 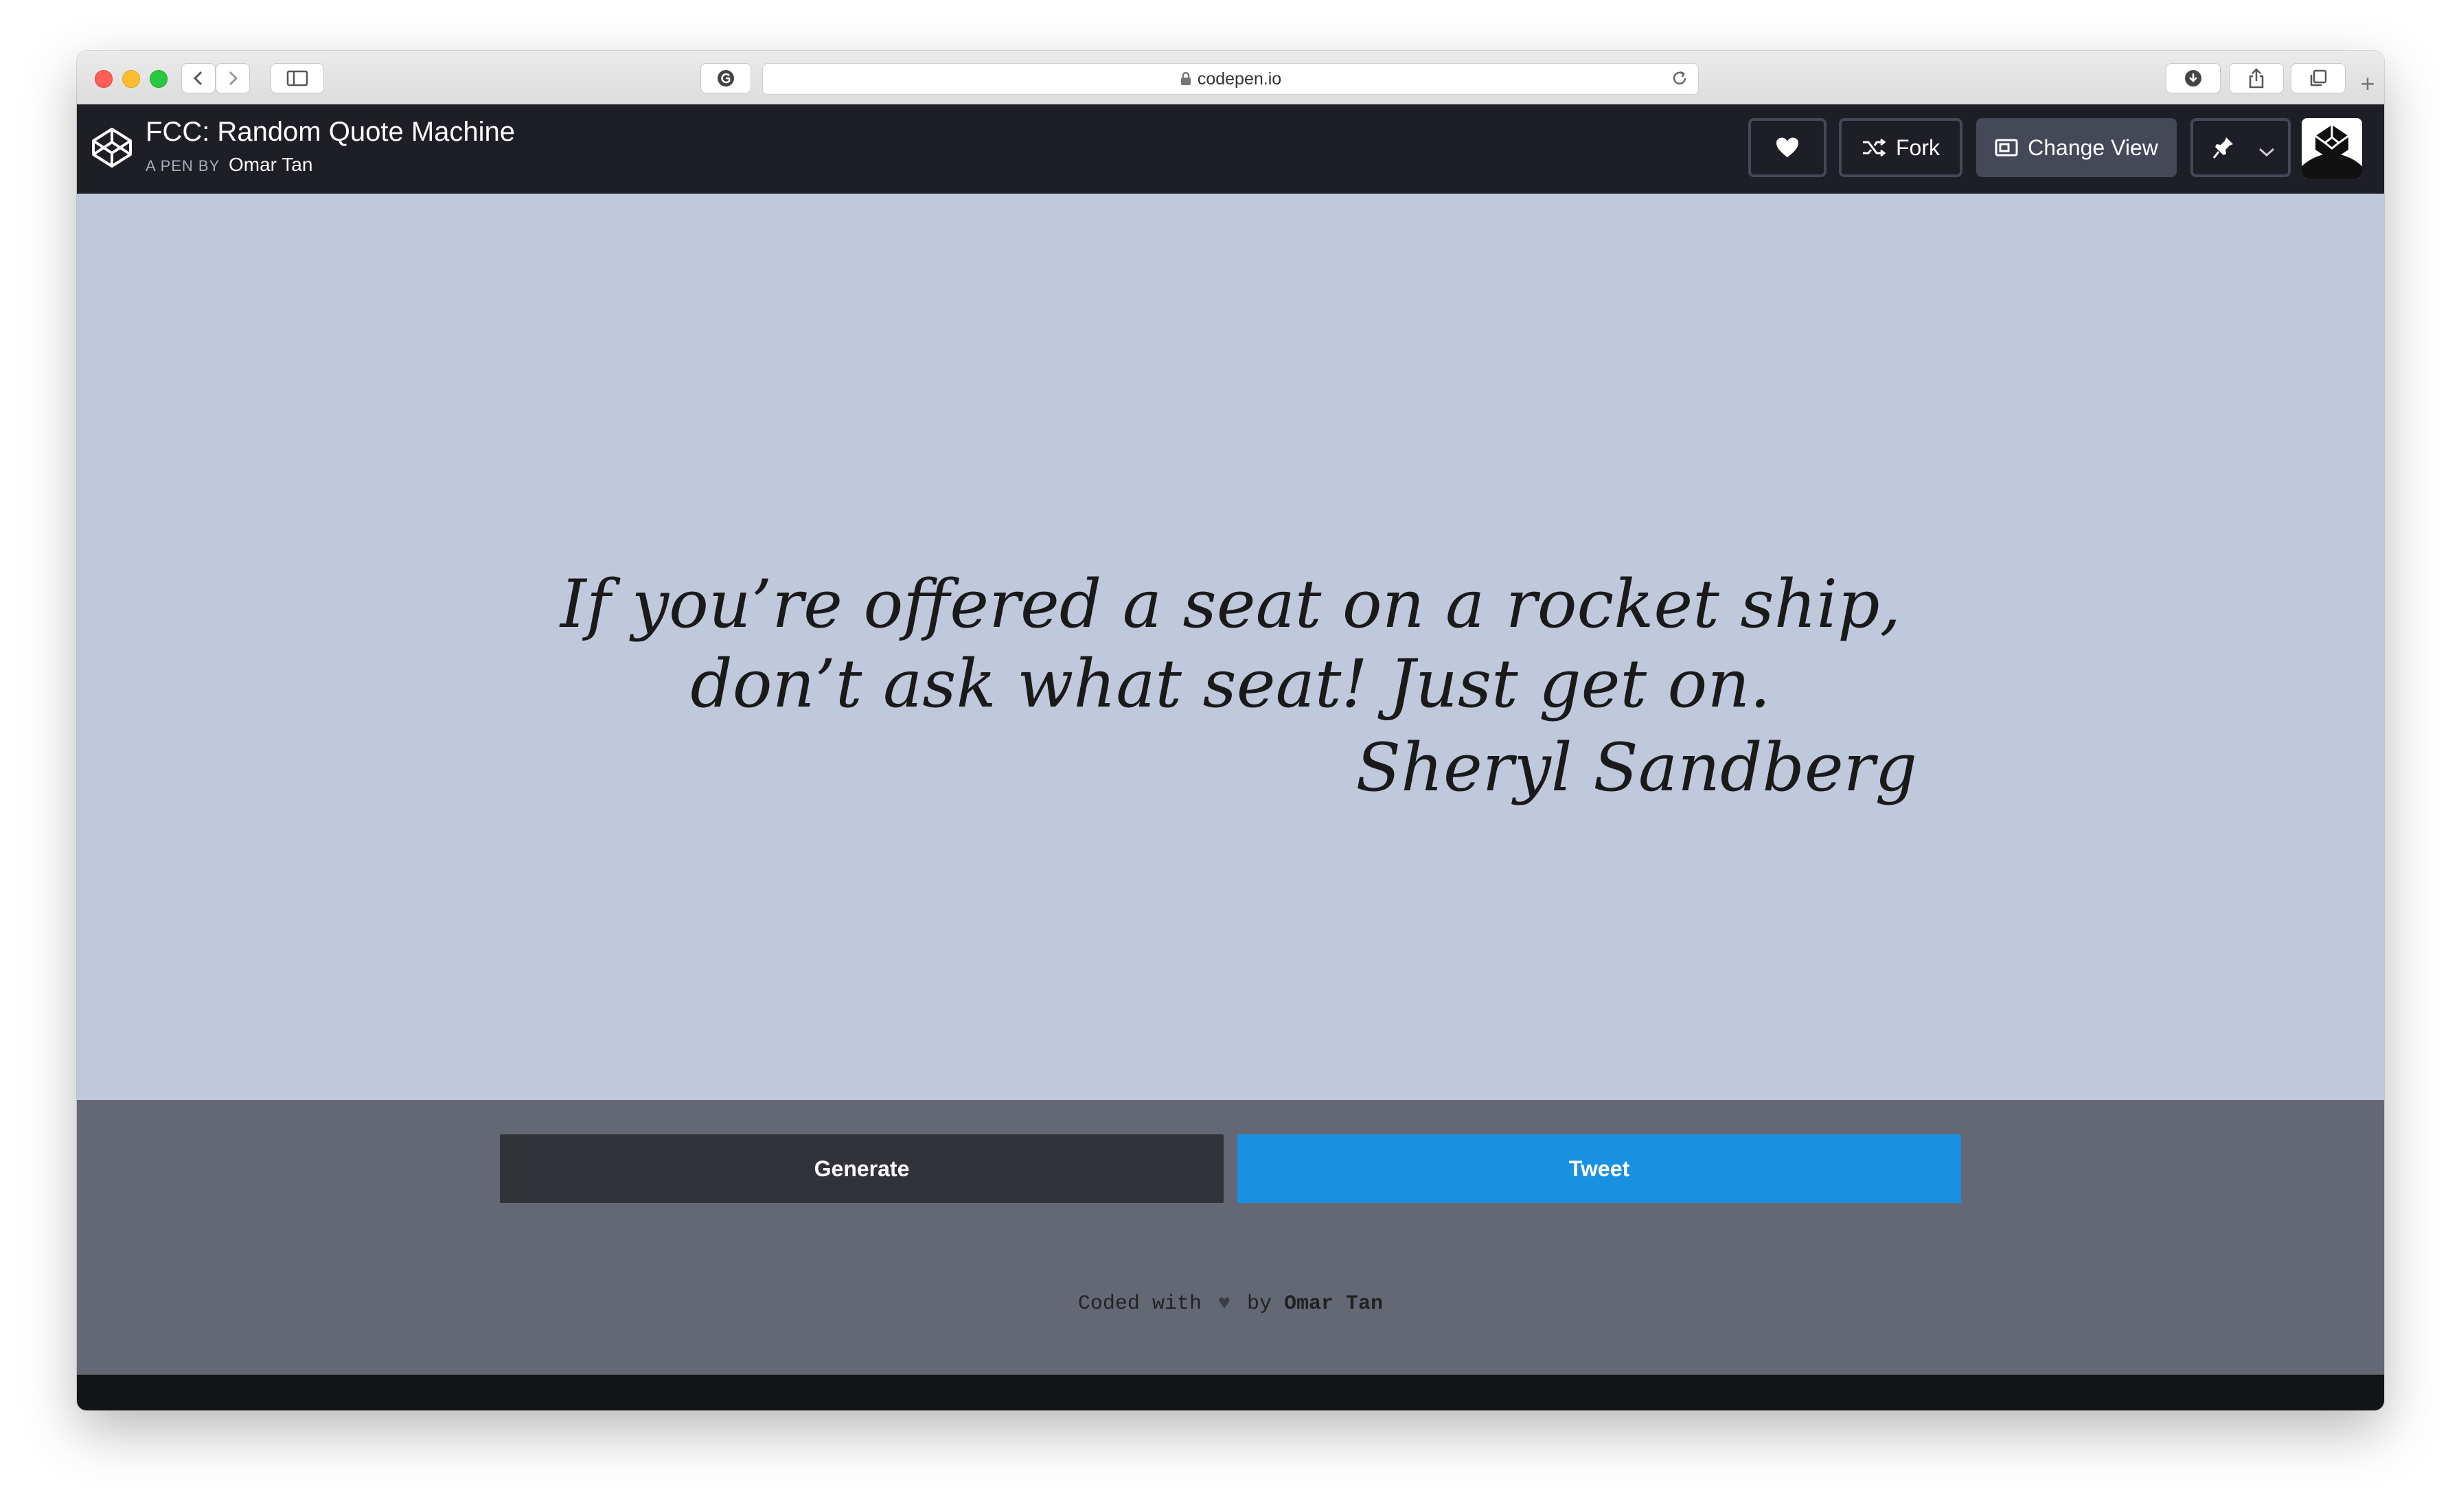 I want to click on tabs-icon, so click(x=2318, y=78).